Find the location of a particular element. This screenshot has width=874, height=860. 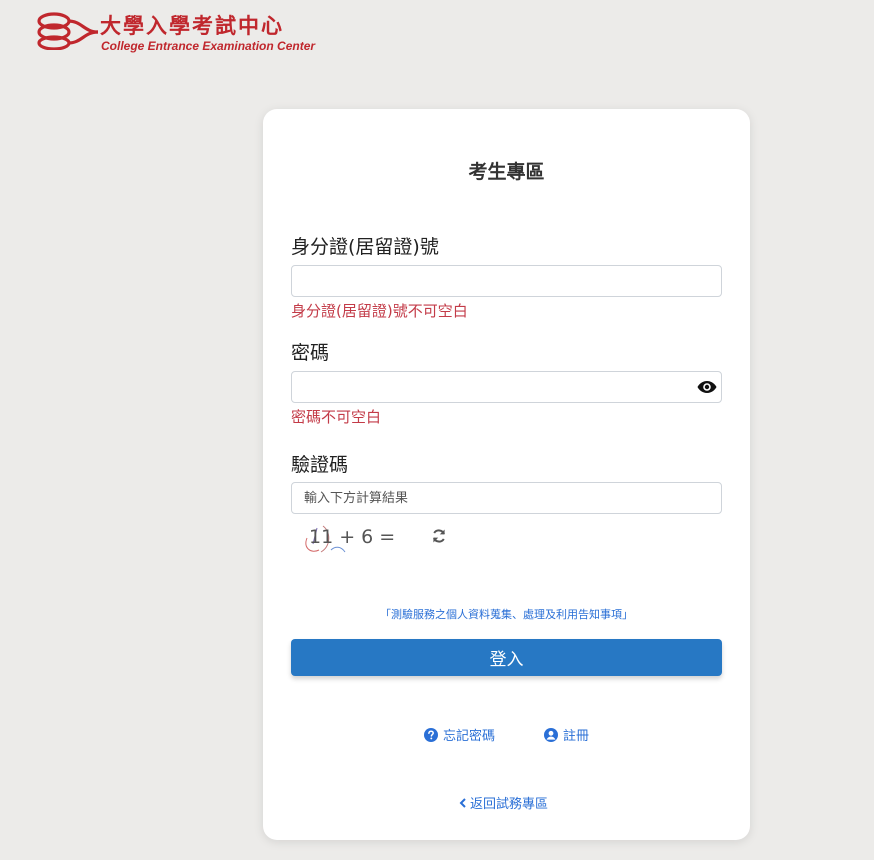

forgot-password-link: 忘記密碼 is located at coordinates (459, 734).